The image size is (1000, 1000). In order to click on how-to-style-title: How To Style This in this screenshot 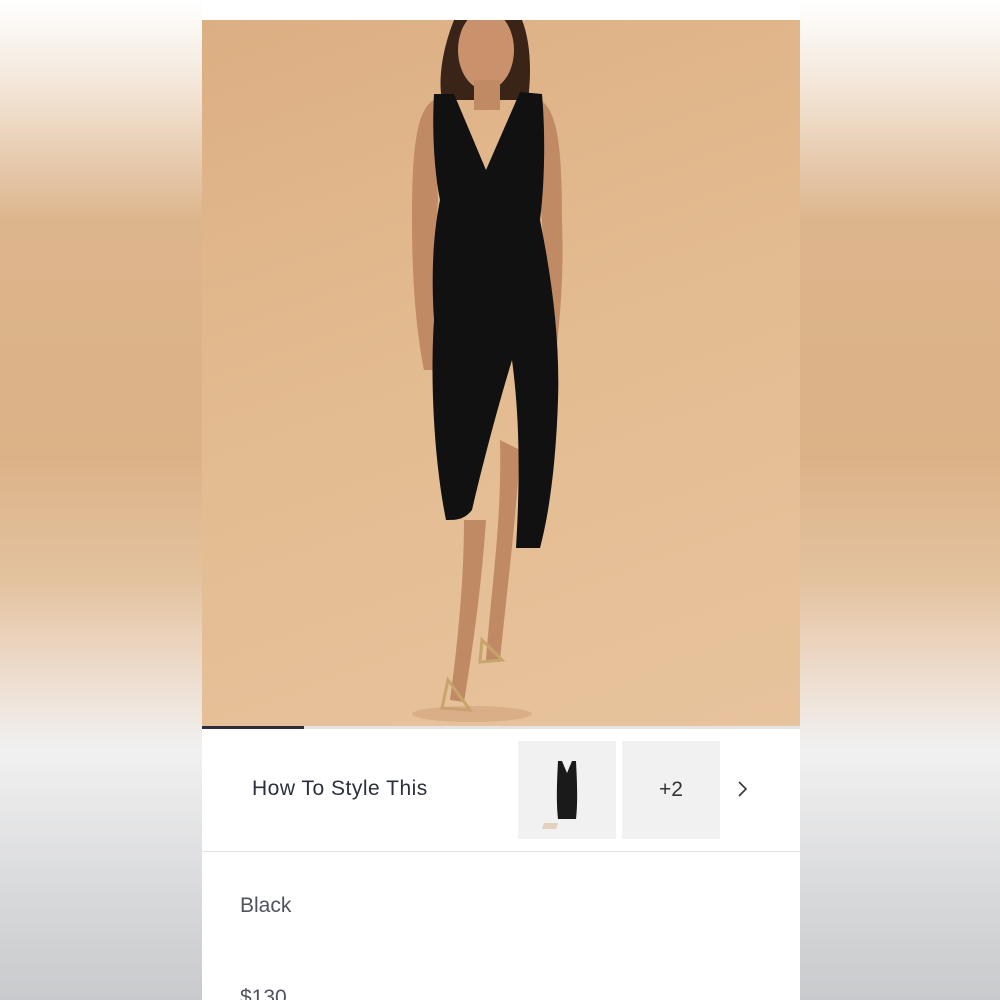, I will do `click(340, 788)`.